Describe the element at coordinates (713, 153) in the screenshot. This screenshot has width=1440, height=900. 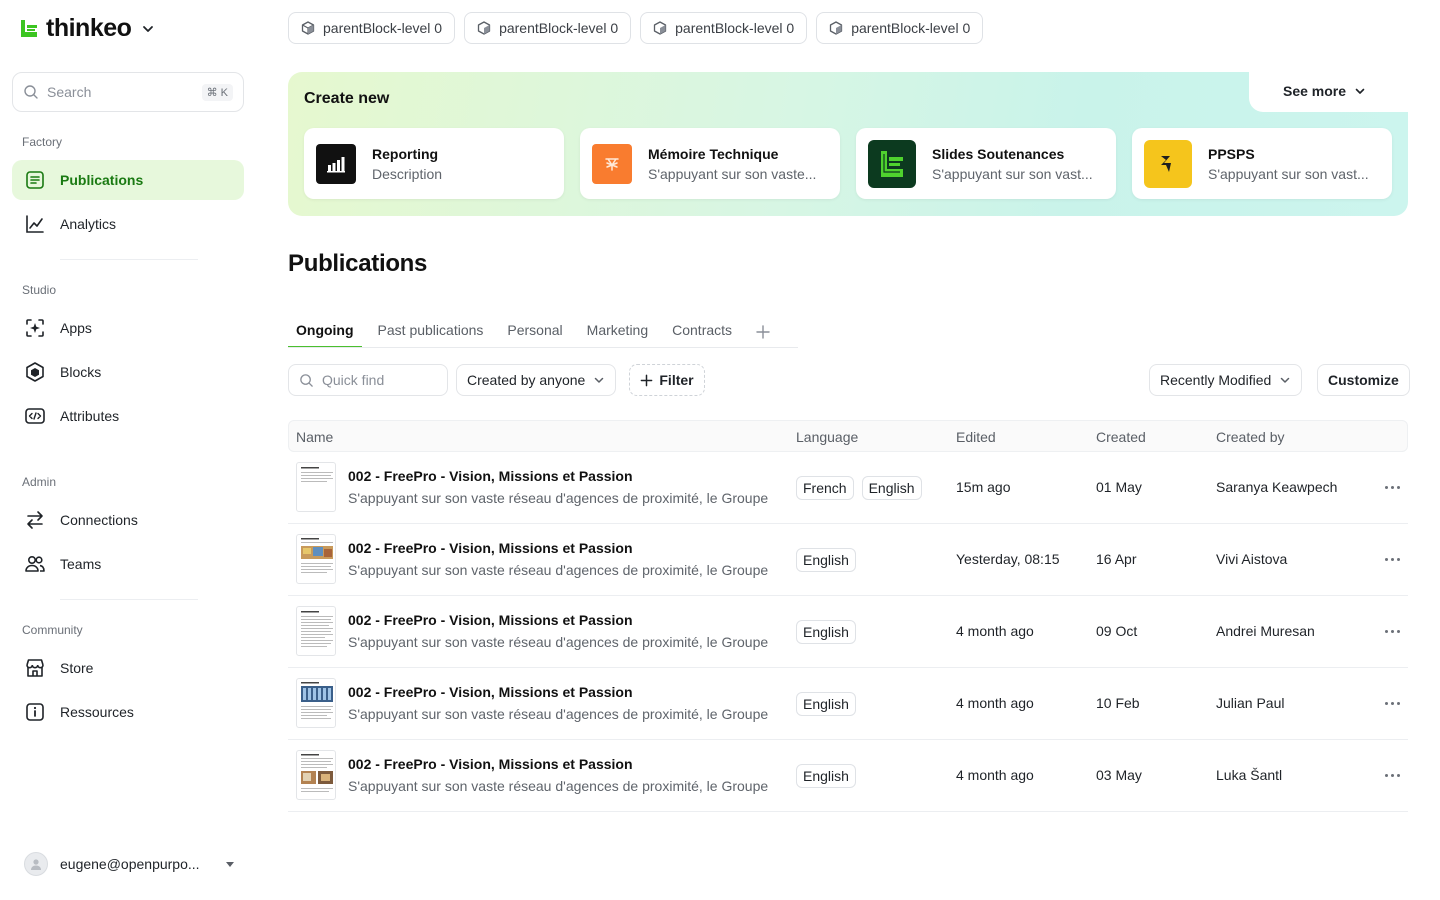
I see `card-title: Mémoire Technique` at that location.